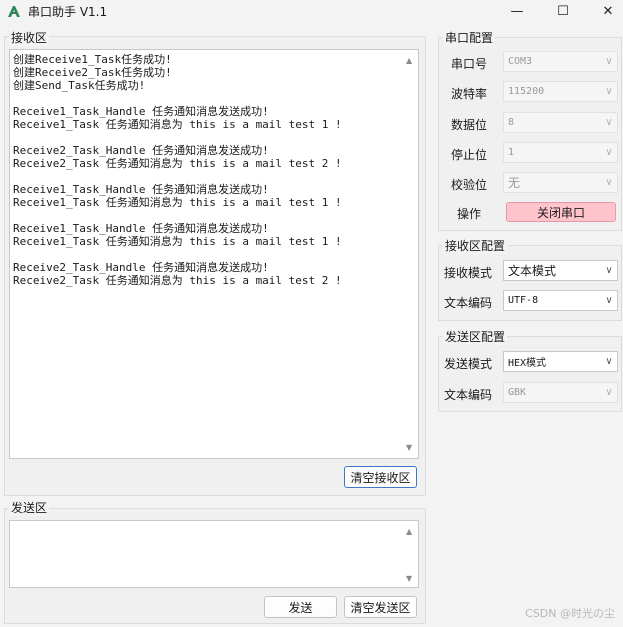 This screenshot has width=623, height=627. Describe the element at coordinates (469, 214) in the screenshot. I see `operation-label: 操作` at that location.